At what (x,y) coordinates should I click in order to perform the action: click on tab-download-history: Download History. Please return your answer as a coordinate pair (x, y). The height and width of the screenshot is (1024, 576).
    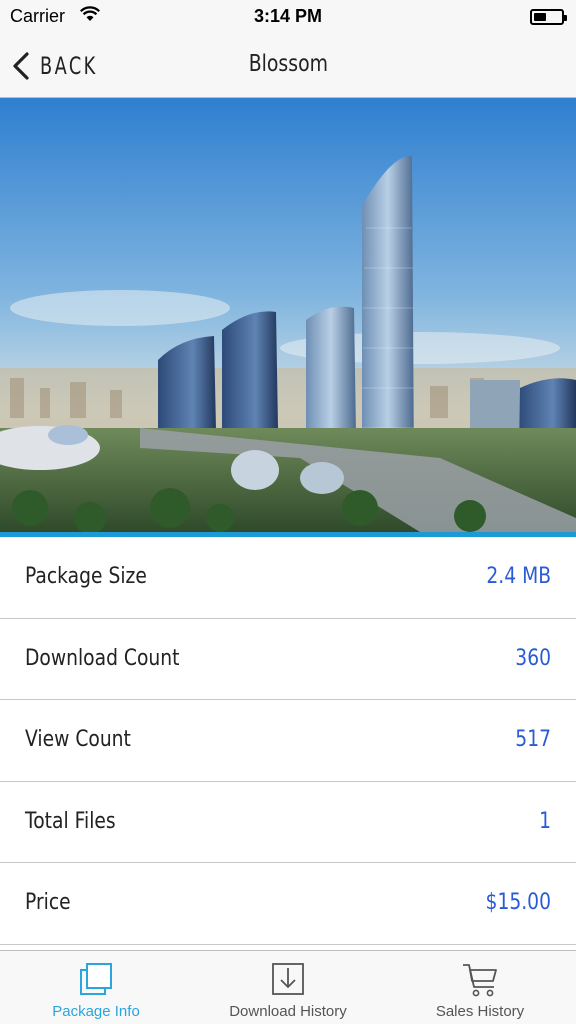
    Looking at the image, I should click on (288, 987).